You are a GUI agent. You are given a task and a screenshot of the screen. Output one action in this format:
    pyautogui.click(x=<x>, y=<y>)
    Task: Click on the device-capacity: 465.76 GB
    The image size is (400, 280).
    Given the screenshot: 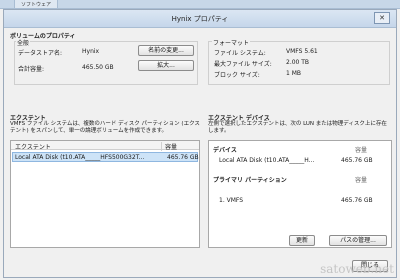 What is the action you would take?
    pyautogui.click(x=357, y=160)
    